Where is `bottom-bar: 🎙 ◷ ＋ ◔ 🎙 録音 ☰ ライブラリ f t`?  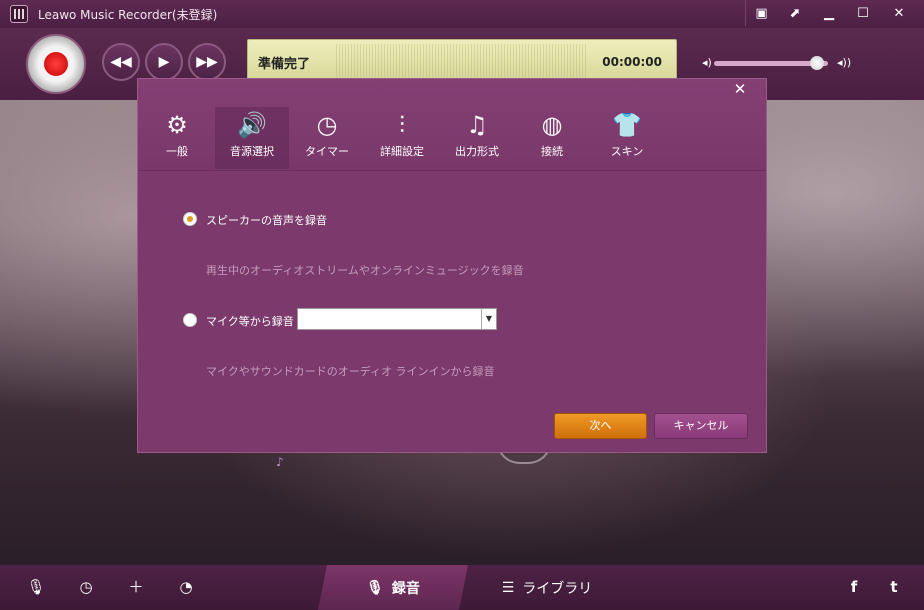
bottom-bar: 🎙 ◷ ＋ ◔ 🎙 録音 ☰ ライブラリ f t is located at coordinates (462, 587).